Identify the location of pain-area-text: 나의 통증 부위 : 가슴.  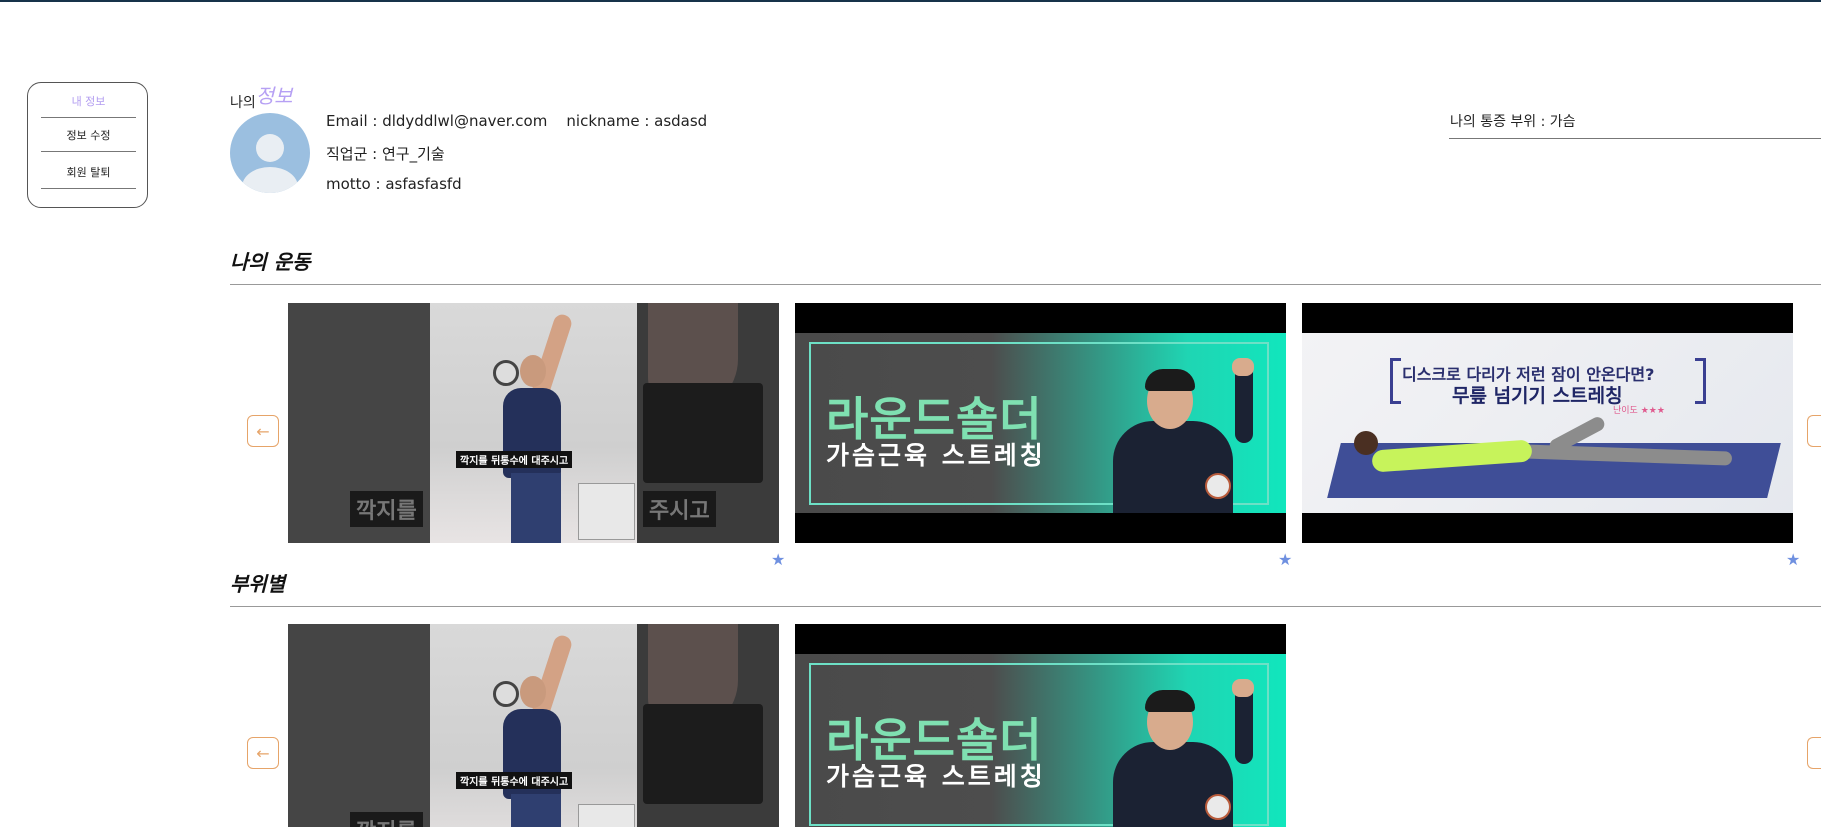
(1513, 122).